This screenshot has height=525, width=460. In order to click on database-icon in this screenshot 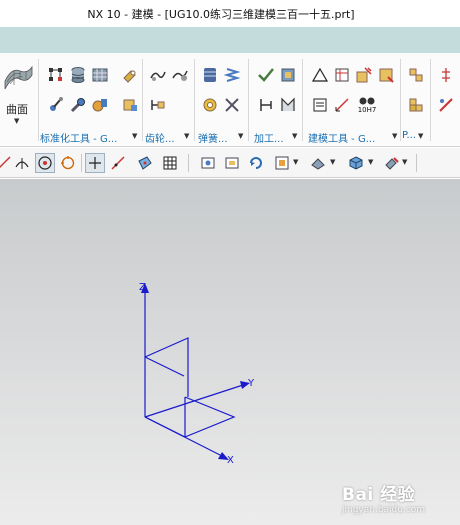, I will do `click(210, 75)`.